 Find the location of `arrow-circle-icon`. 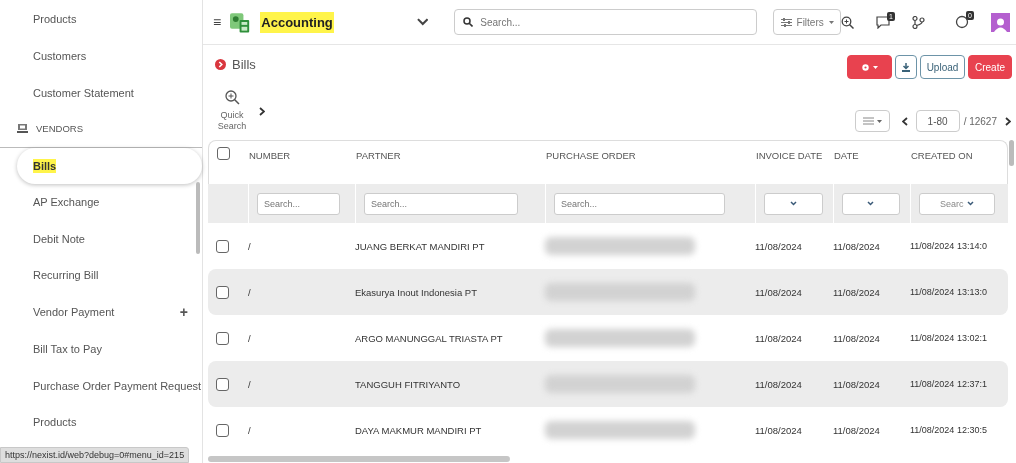

arrow-circle-icon is located at coordinates (220, 64).